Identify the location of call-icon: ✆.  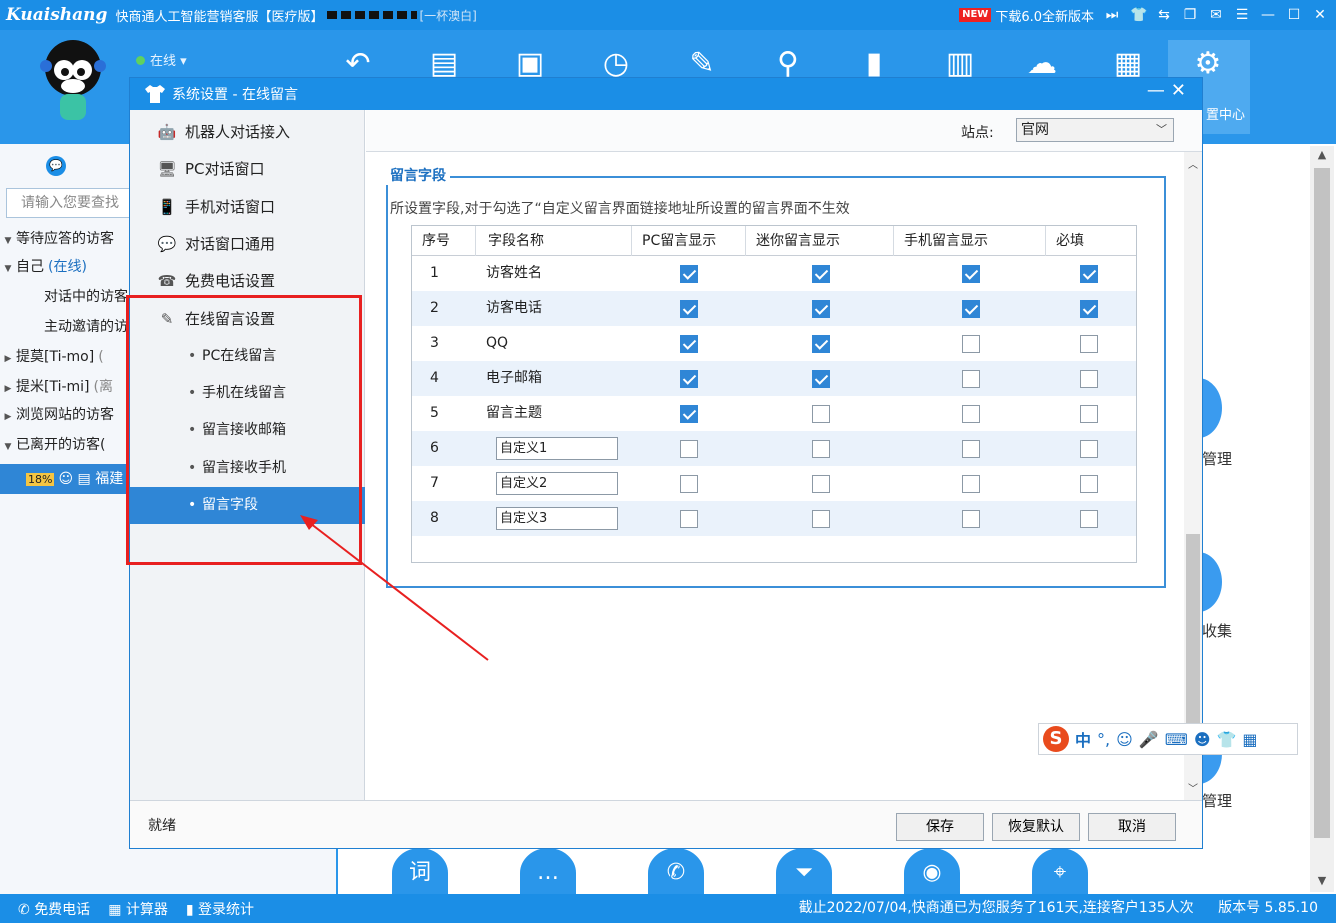
(676, 873).